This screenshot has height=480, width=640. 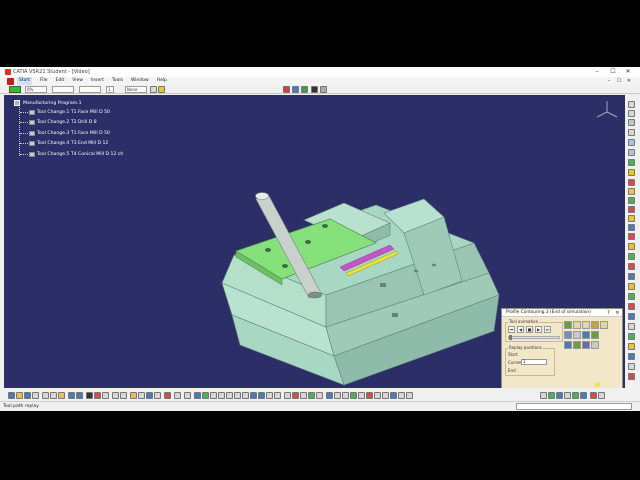 What do you see at coordinates (253, 395) in the screenshot?
I see `iso-view-icon` at bounding box center [253, 395].